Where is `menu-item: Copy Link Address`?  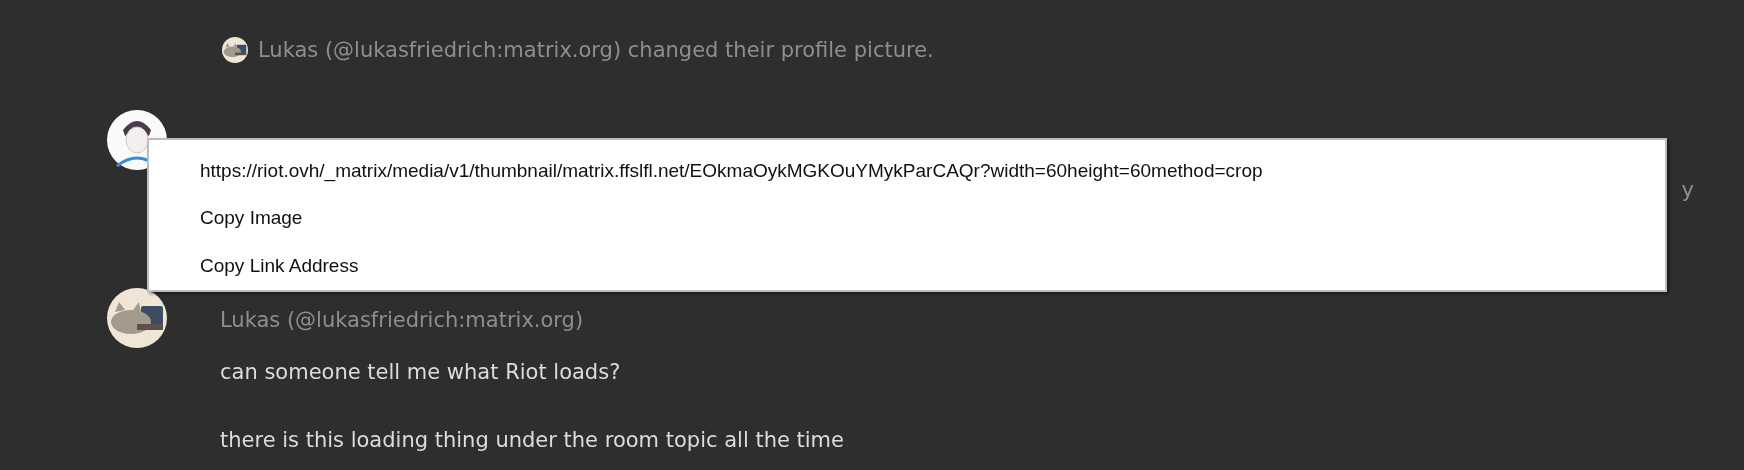 menu-item: Copy Link Address is located at coordinates (907, 266).